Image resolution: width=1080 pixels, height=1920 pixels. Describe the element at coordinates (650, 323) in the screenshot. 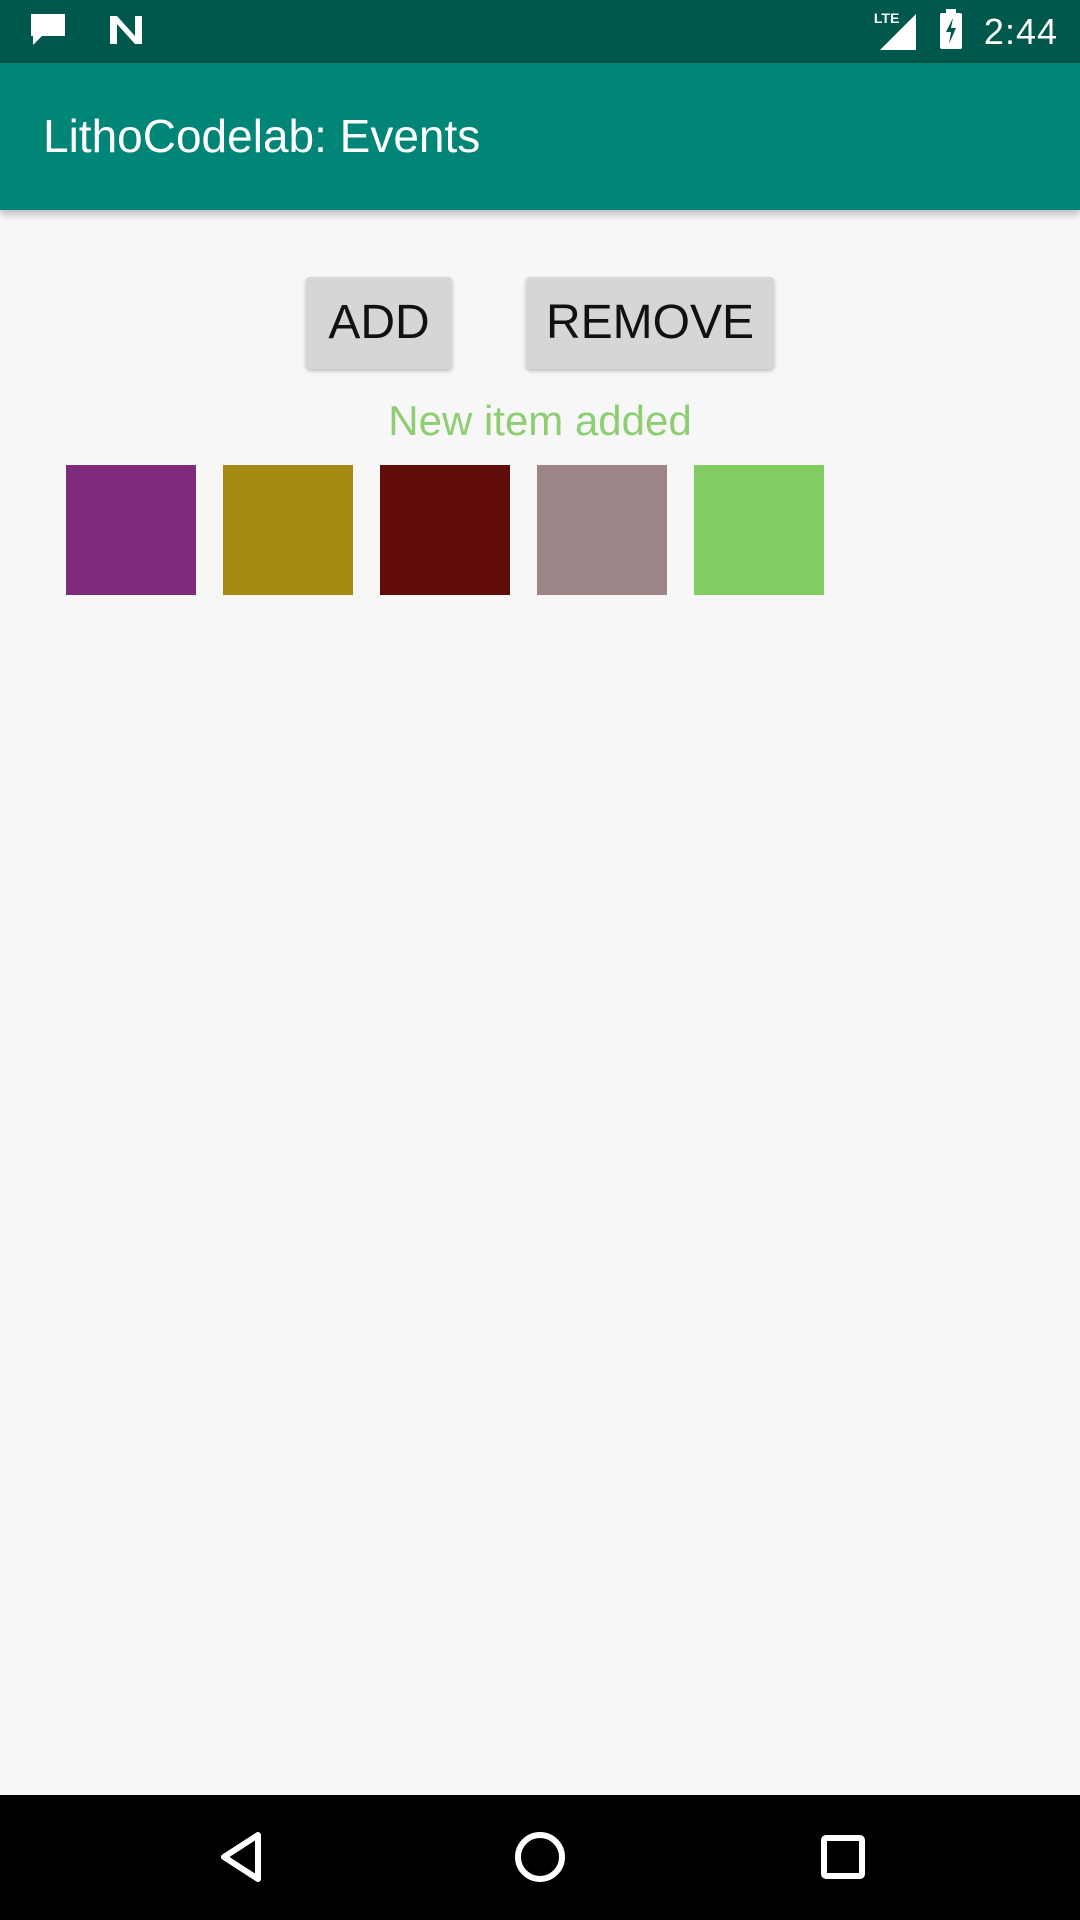

I see `remove-button: REMOVE` at that location.